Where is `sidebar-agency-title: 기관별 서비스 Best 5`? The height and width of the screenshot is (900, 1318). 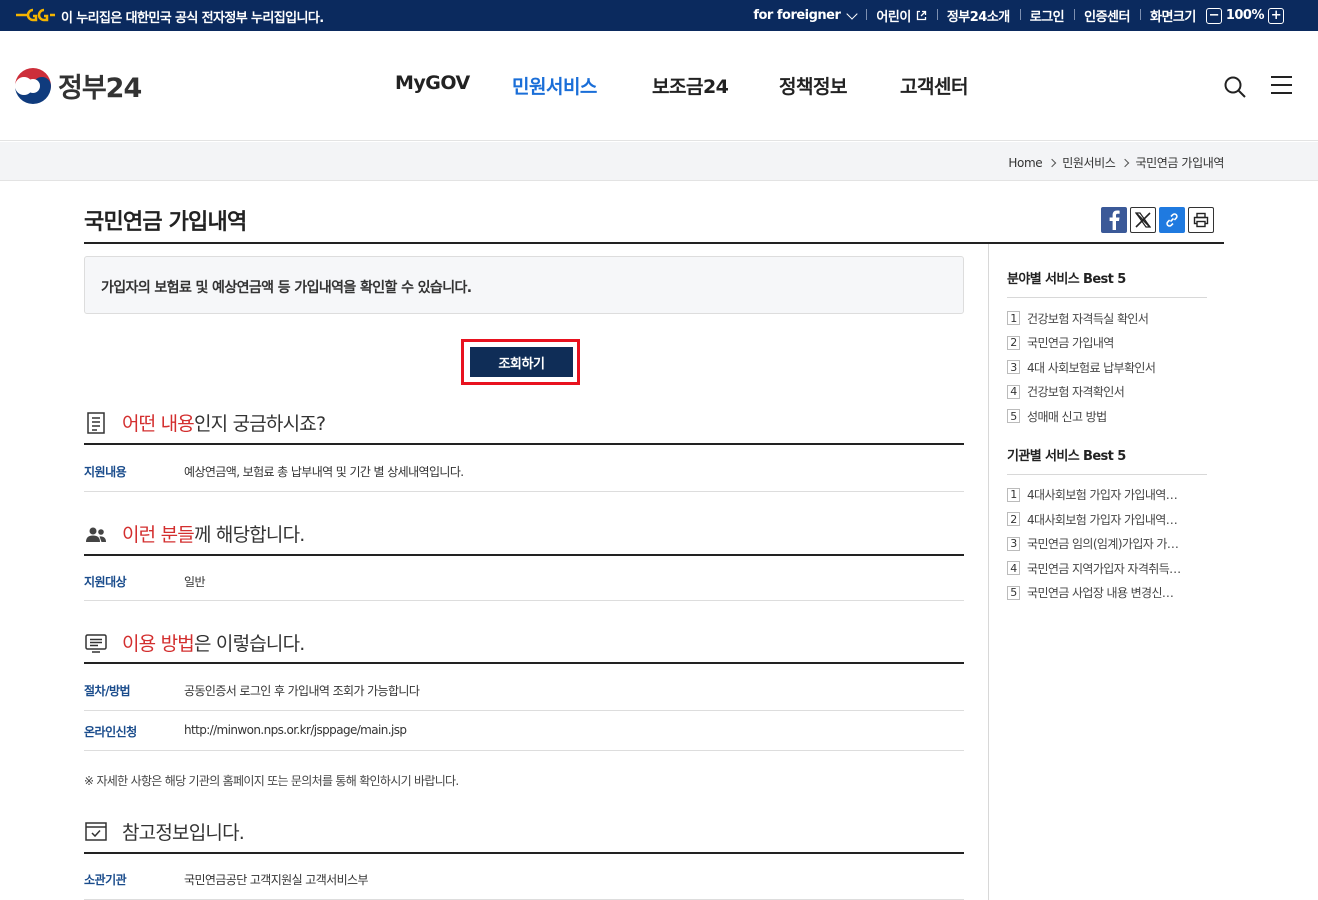 sidebar-agency-title: 기관별 서비스 Best 5 is located at coordinates (1107, 460).